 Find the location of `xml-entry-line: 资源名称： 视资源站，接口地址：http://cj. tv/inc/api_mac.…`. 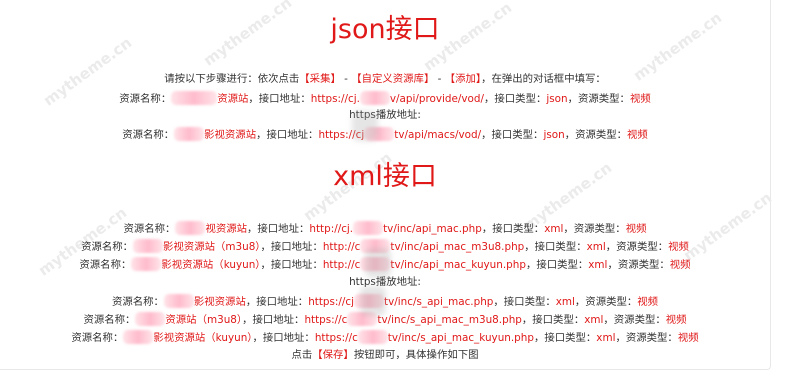

xml-entry-line: 资源名称： 视资源站，接口地址：http://cj. tv/inc/api_mac.… is located at coordinates (385, 228).